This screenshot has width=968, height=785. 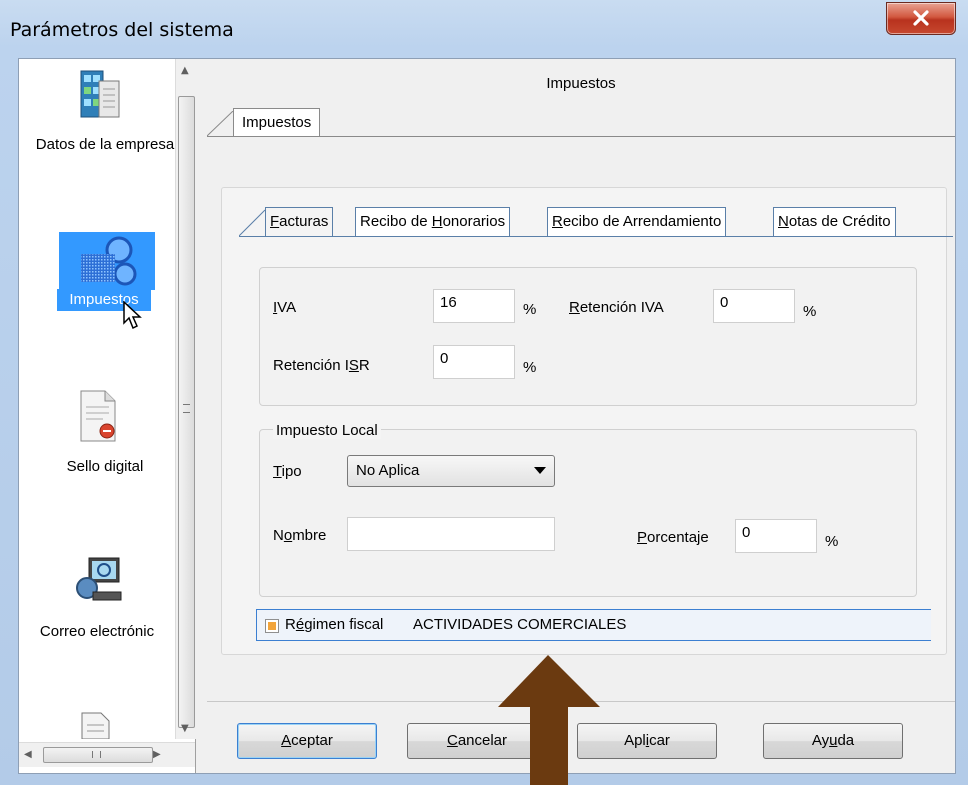 What do you see at coordinates (291, 471) in the screenshot?
I see `label-text: ipo` at bounding box center [291, 471].